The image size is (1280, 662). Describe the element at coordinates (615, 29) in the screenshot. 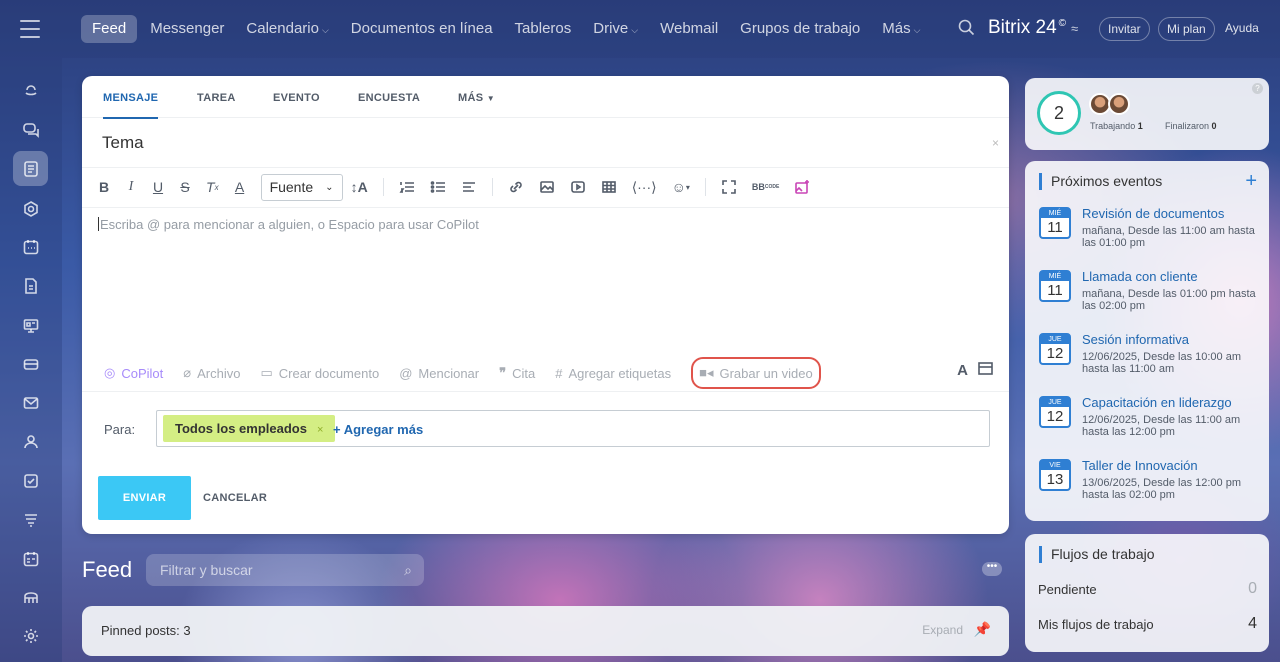

I see `nav-drive: Drive ⌵` at that location.